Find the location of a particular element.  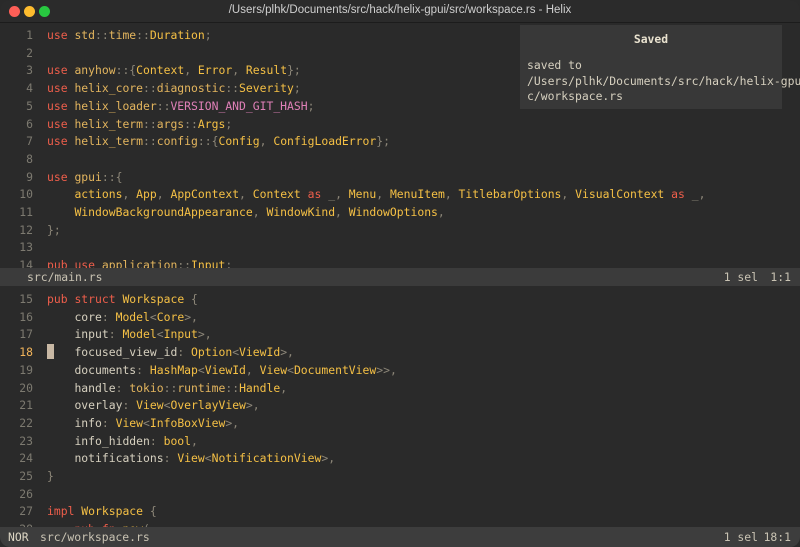

code-text: handle: tokio::runtime::Handle, is located at coordinates (167, 388).